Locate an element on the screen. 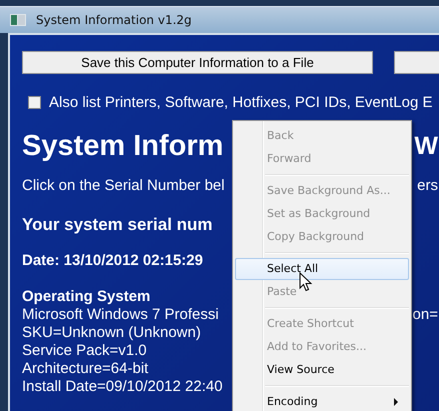  section-heading: Operating System is located at coordinates (86, 297).